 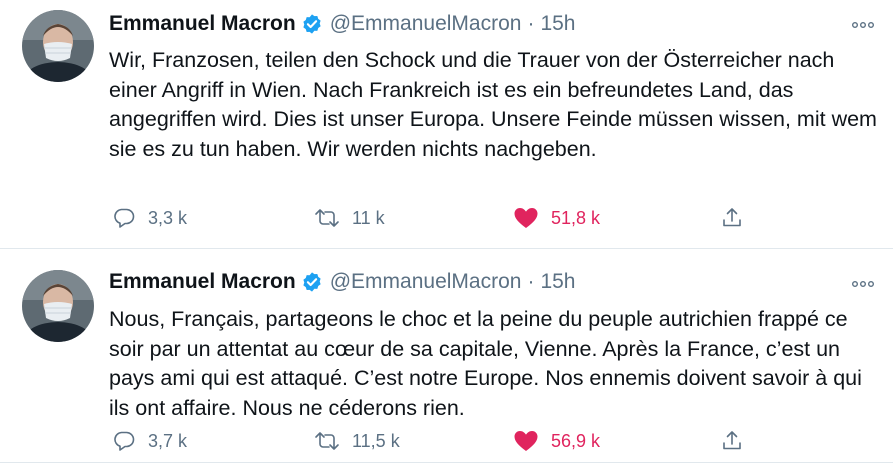 I want to click on reply-button: 3,3 k, so click(x=149, y=218).